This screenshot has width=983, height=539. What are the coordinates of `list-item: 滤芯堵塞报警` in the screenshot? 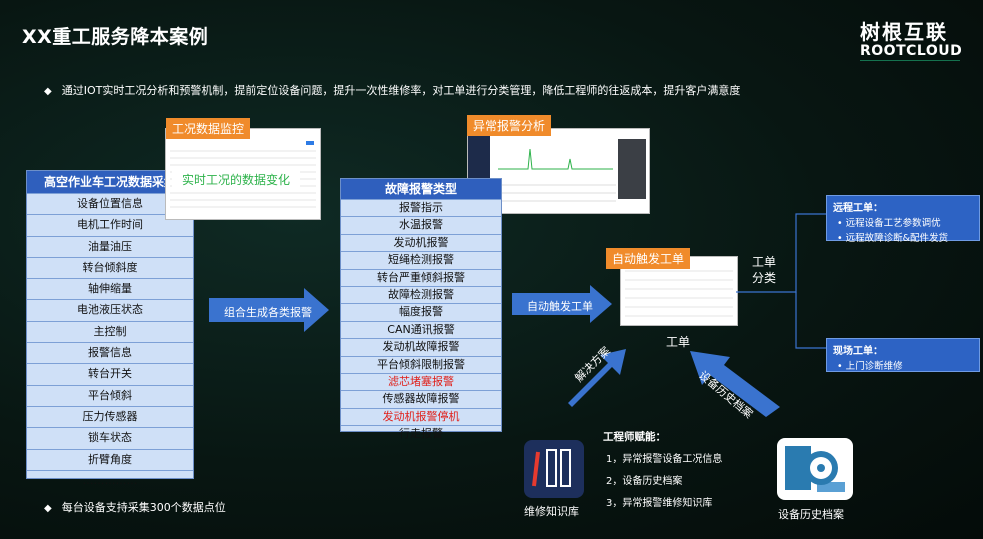 It's located at (421, 381).